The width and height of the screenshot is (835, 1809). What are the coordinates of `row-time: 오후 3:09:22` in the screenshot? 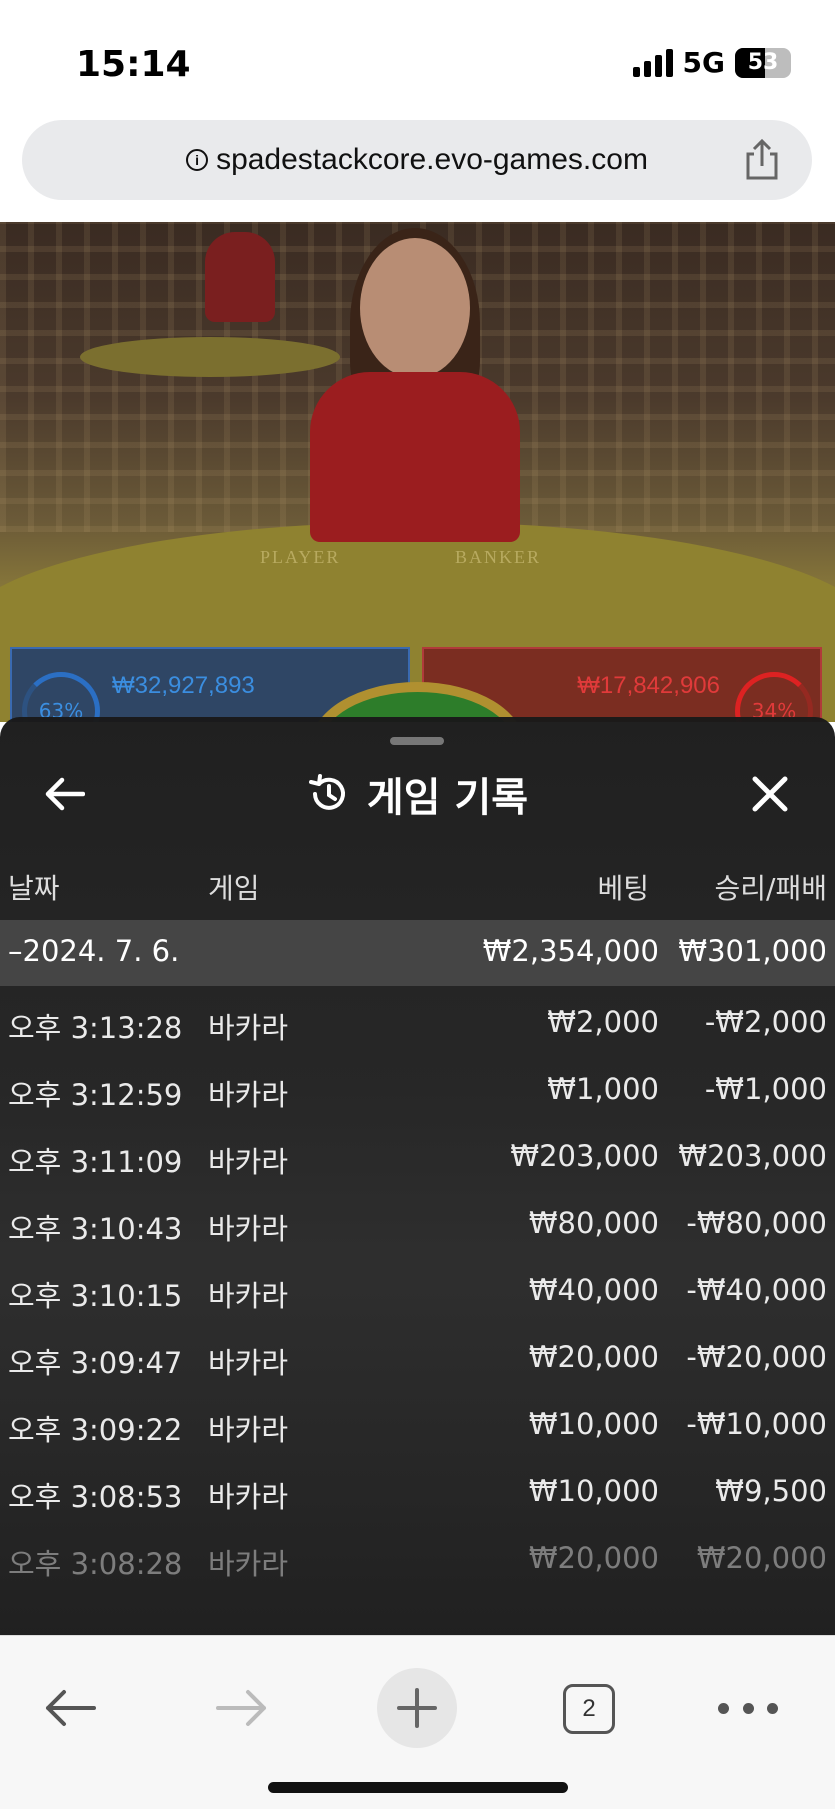 It's located at (95, 1430).